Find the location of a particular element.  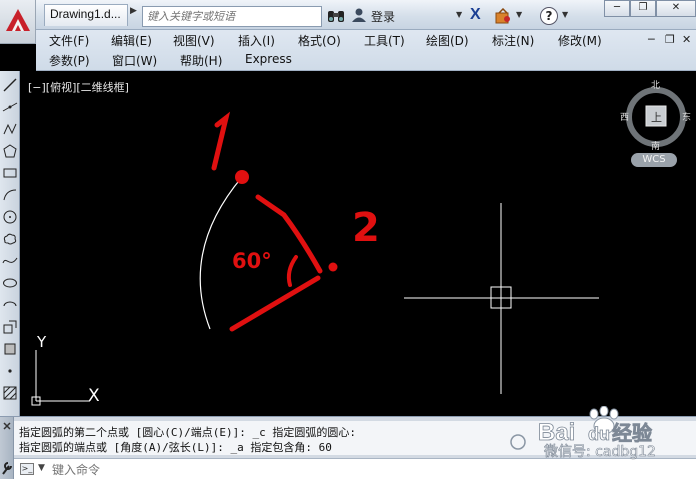

ellipse-arc-icon is located at coordinates (10, 305).